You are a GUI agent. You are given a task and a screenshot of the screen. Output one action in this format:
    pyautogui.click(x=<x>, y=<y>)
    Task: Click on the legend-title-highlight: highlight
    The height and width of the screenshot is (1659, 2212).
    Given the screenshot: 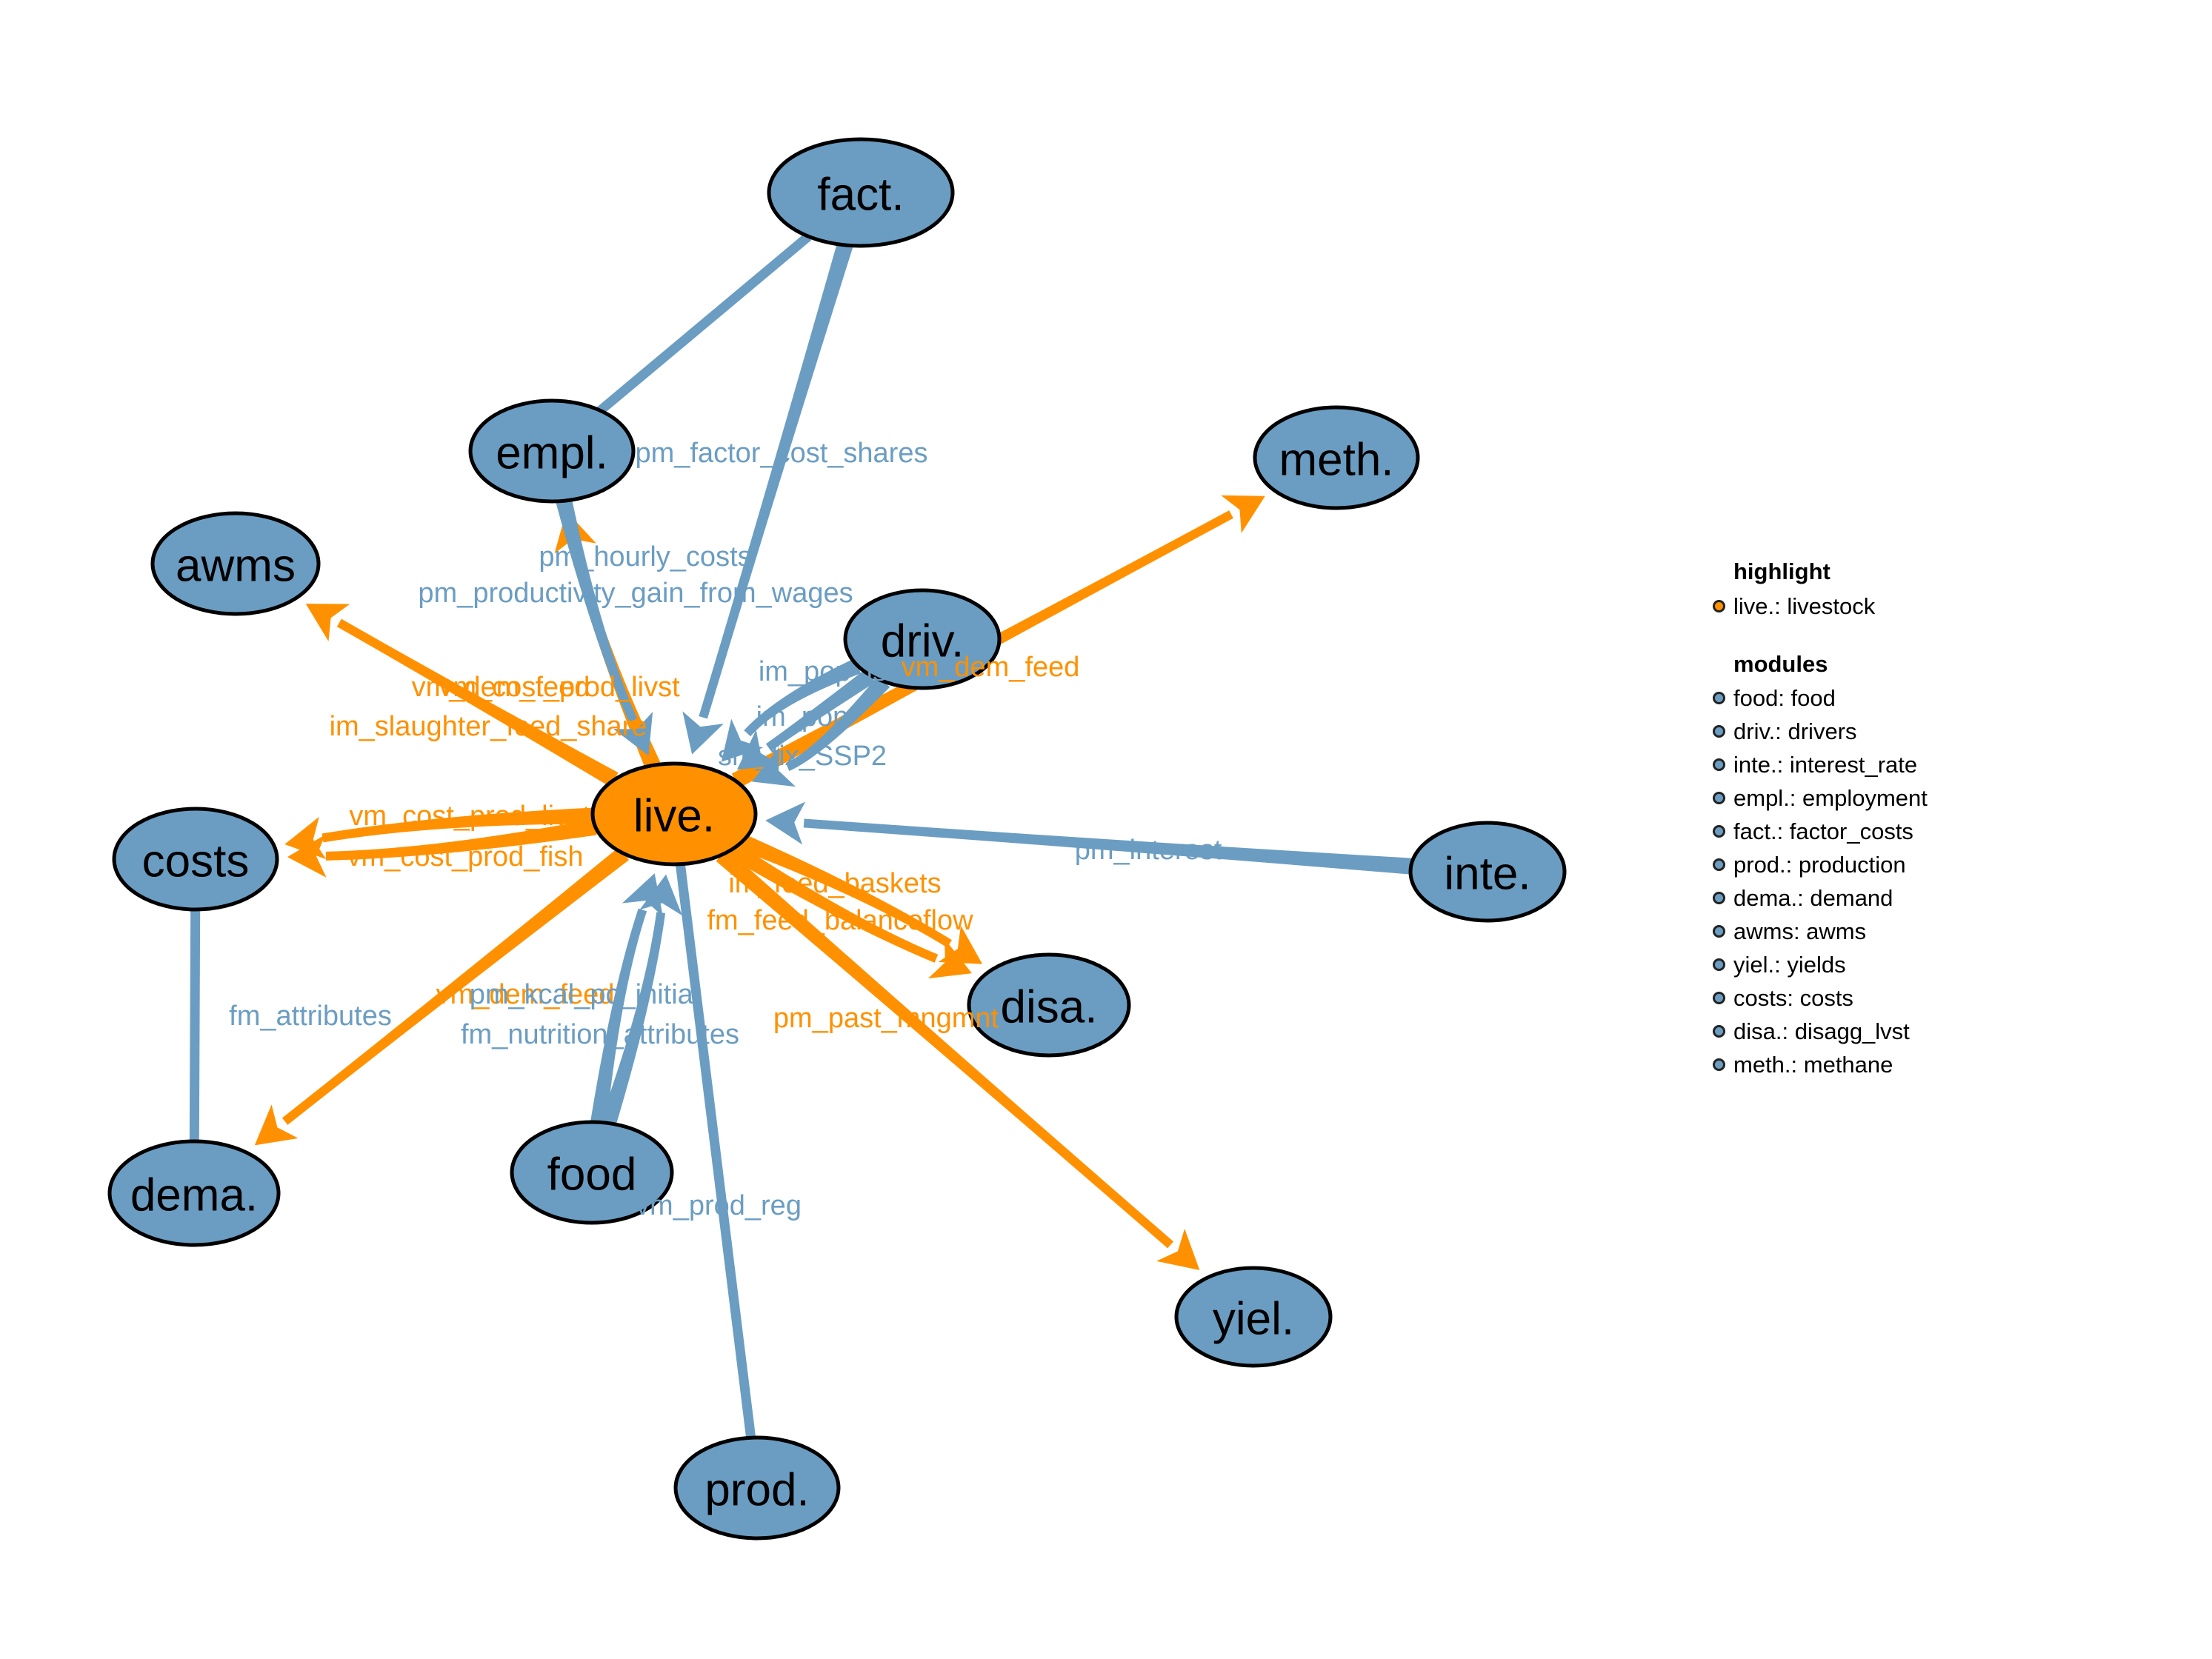 What is the action you would take?
    pyautogui.click(x=1781, y=571)
    